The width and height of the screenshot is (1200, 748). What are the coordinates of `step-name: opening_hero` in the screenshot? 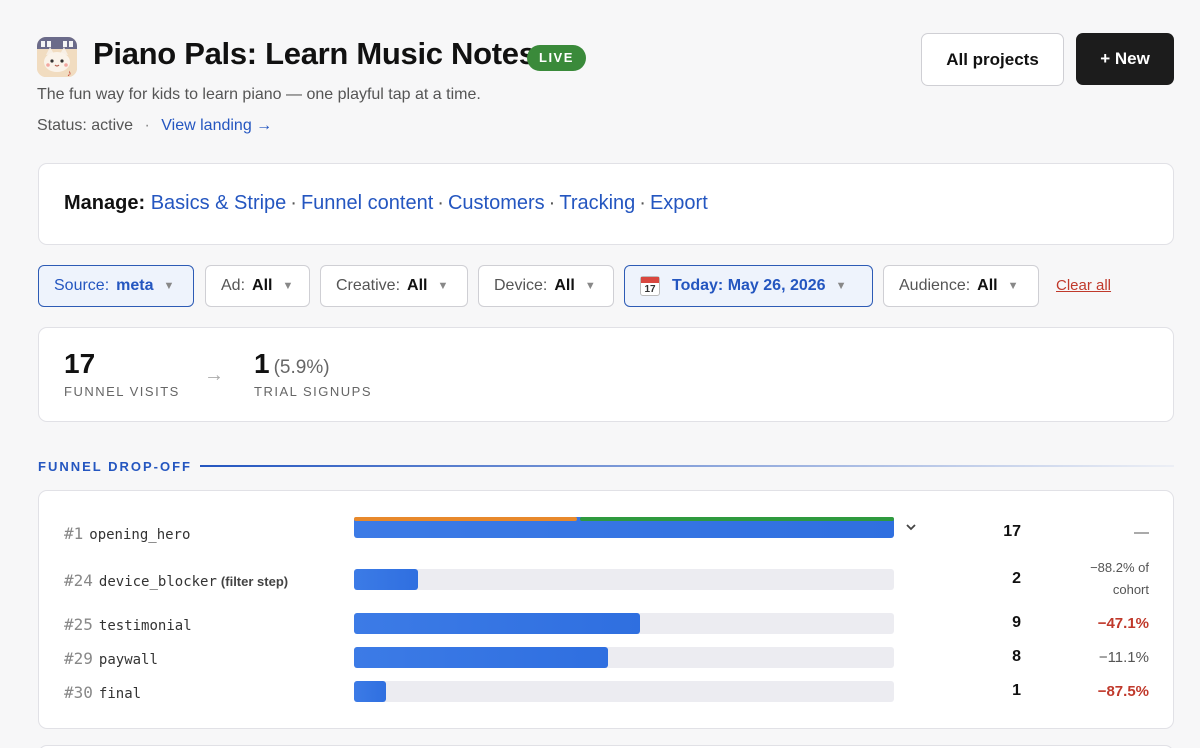 It's located at (140, 535).